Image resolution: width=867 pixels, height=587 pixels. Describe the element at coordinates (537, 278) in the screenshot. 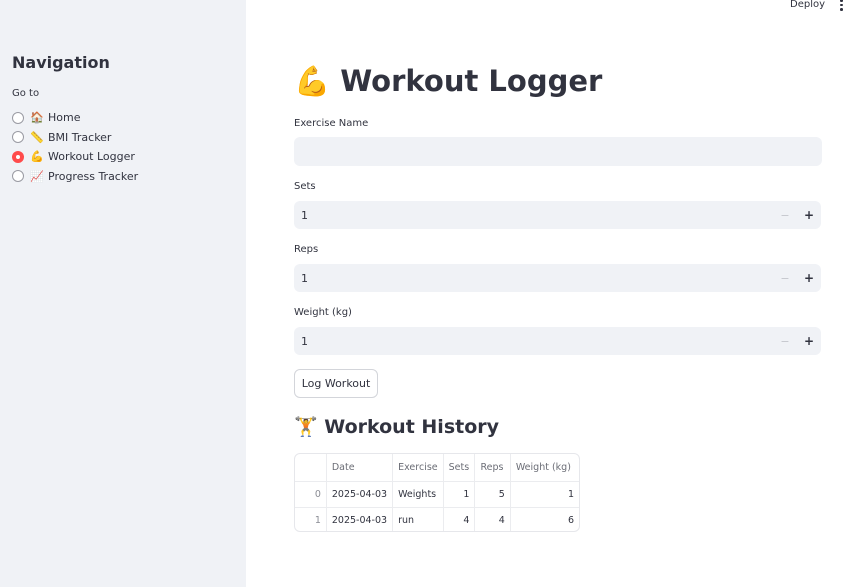

I see `reps-value: 1` at that location.